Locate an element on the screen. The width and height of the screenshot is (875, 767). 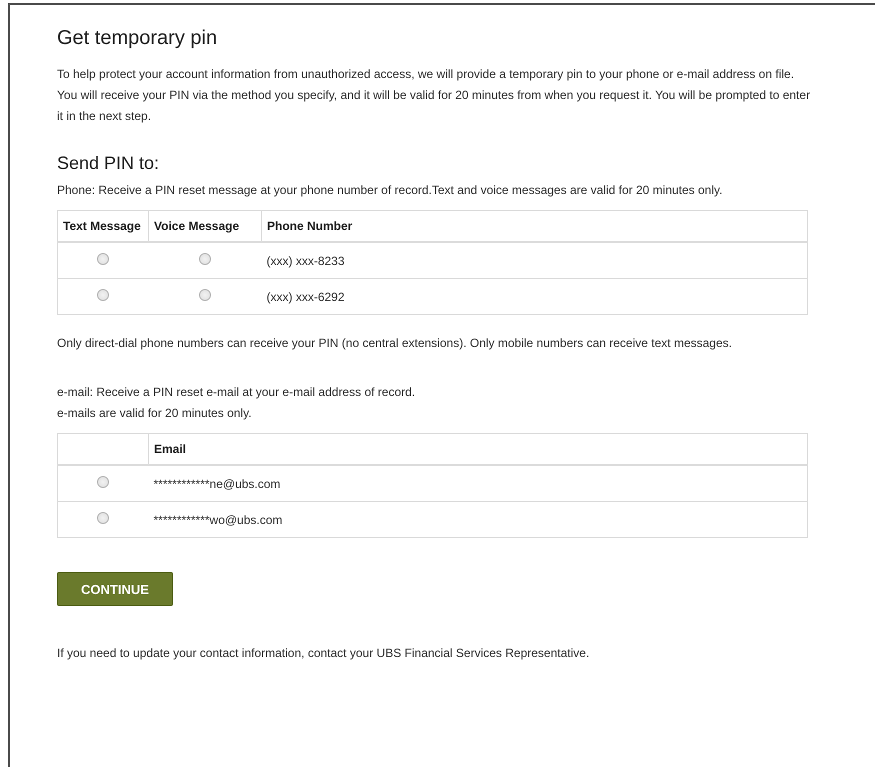
phone-number: (xxx) xxx-6292 is located at coordinates (535, 296).